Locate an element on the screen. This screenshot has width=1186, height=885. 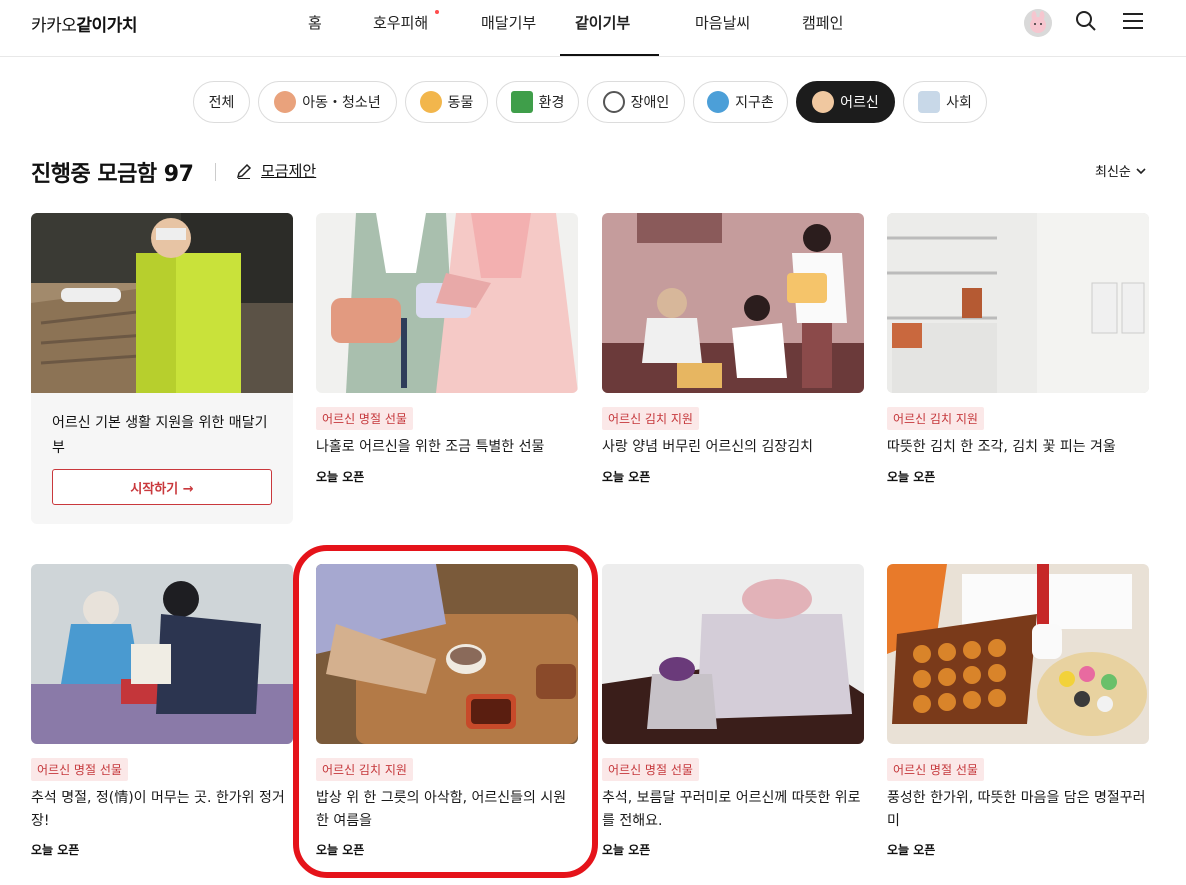
category-global: 지구촌 is located at coordinates (740, 102).